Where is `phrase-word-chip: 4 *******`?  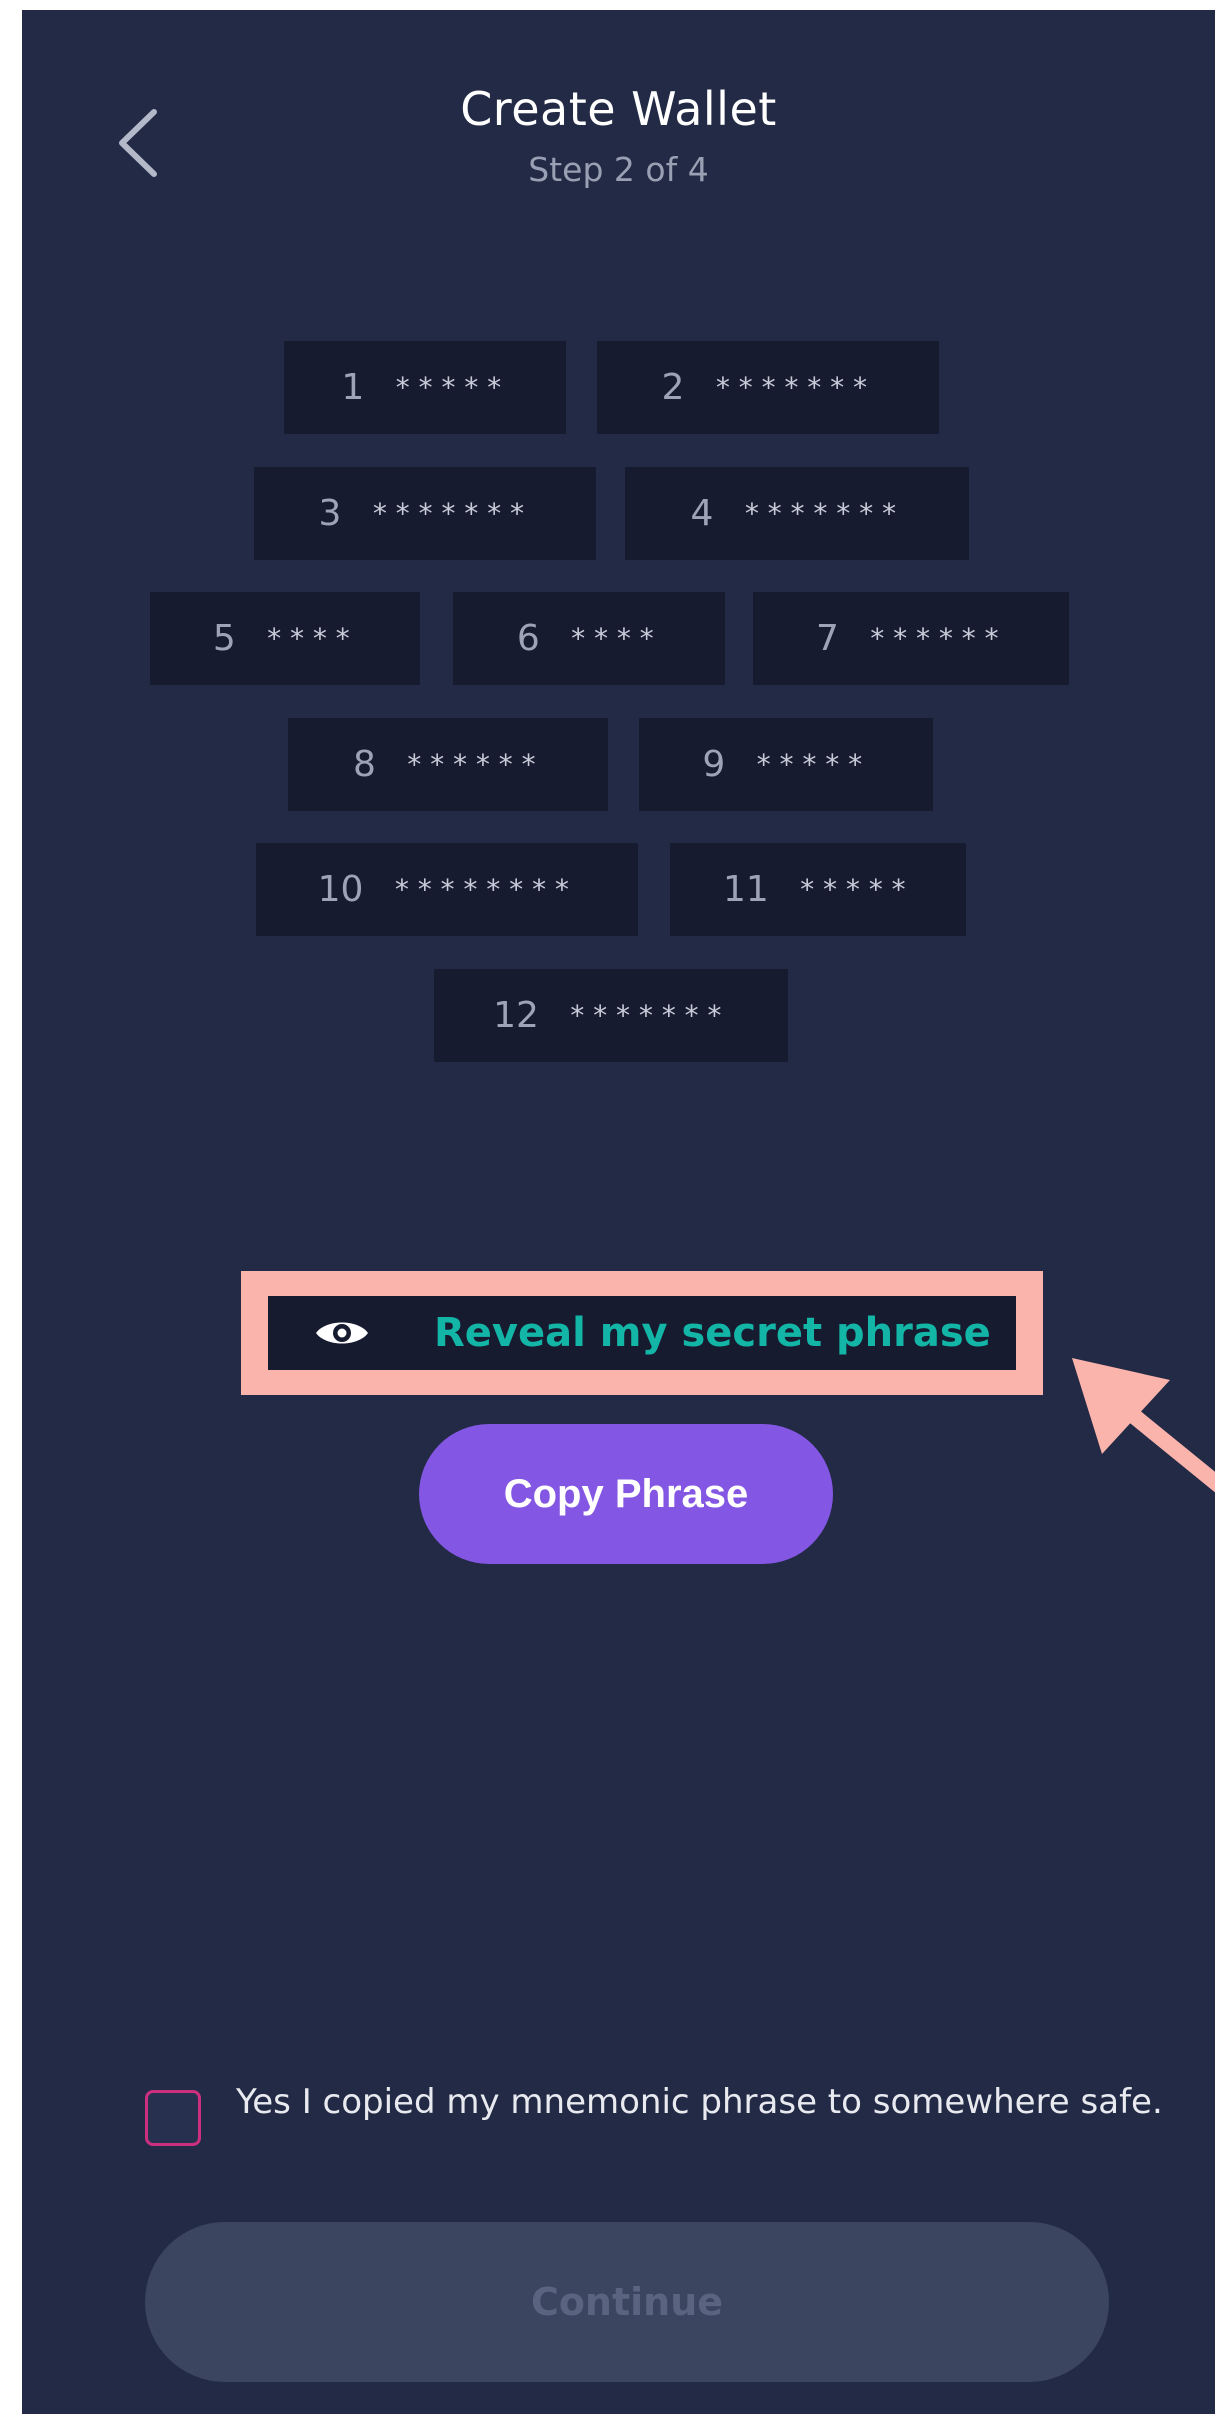
phrase-word-chip: 4 ******* is located at coordinates (797, 513).